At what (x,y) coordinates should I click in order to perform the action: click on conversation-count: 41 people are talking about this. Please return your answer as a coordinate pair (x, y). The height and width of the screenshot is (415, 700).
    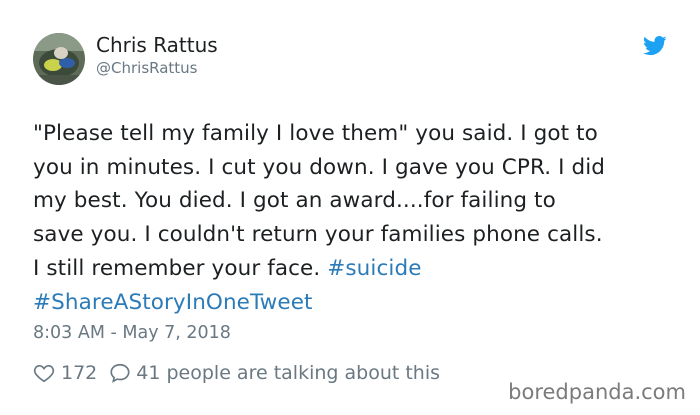
    Looking at the image, I should click on (288, 373).